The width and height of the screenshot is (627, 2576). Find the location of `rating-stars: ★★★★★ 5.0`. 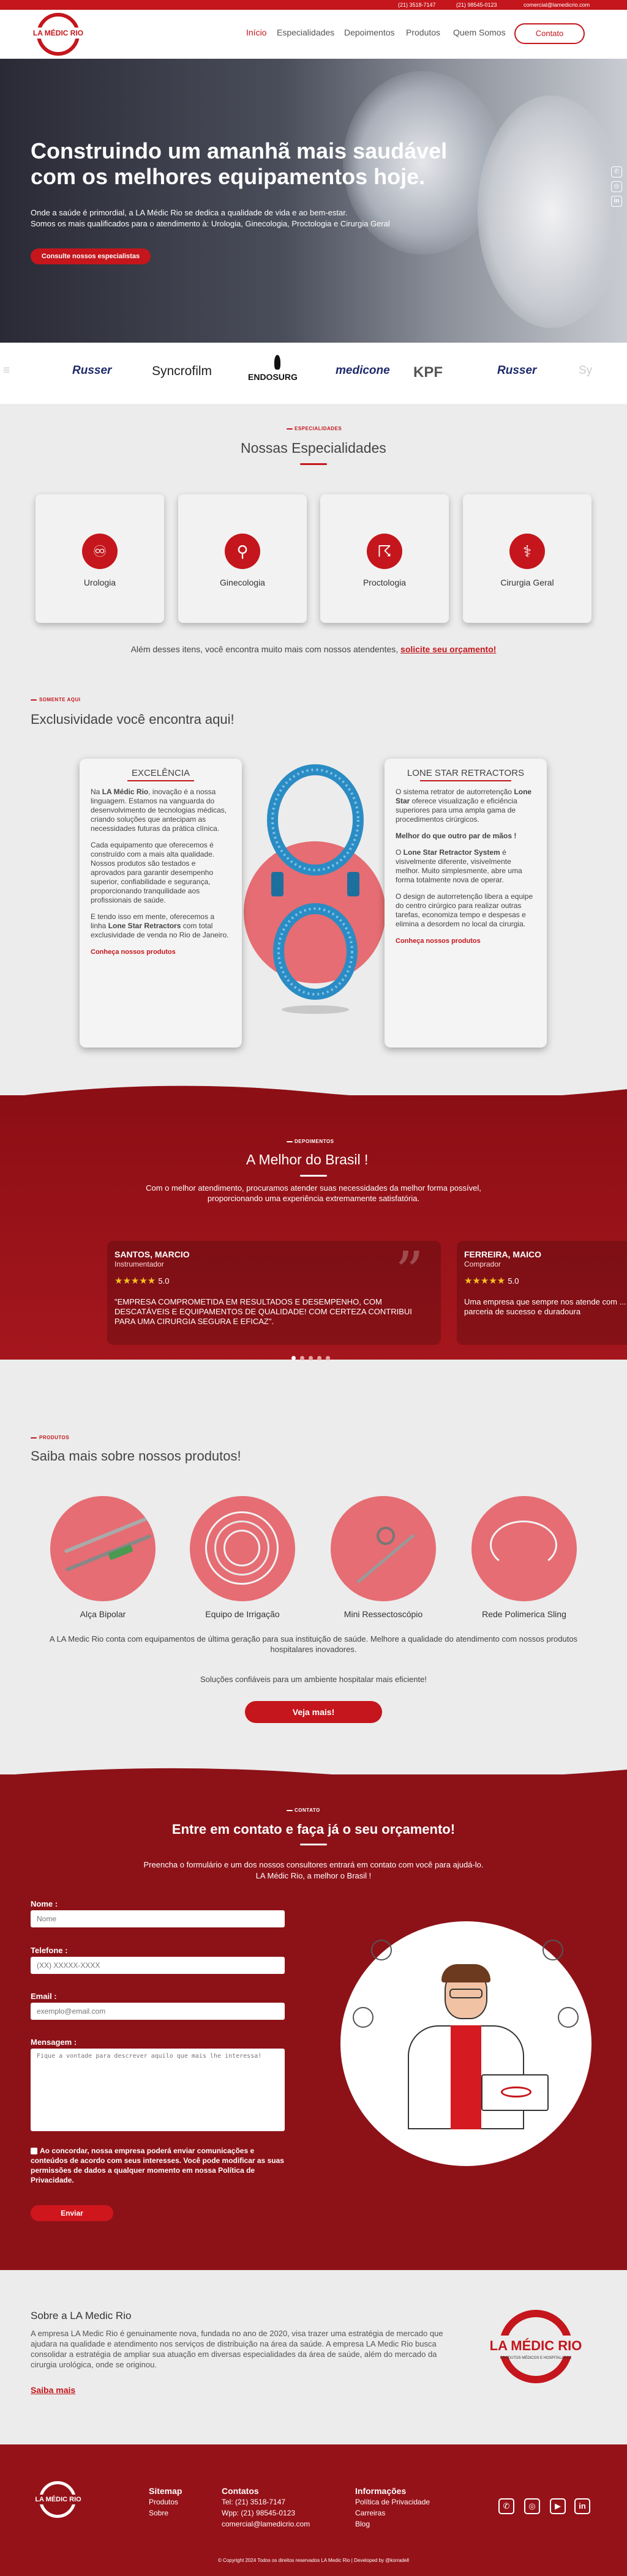

rating-stars: ★★★★★ 5.0 is located at coordinates (142, 1281).